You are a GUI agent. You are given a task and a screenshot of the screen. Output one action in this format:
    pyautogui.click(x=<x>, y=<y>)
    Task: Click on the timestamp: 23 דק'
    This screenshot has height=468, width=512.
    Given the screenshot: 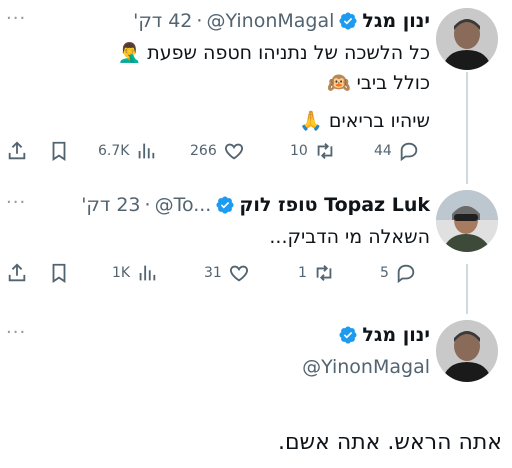 What is the action you would take?
    pyautogui.click(x=110, y=205)
    